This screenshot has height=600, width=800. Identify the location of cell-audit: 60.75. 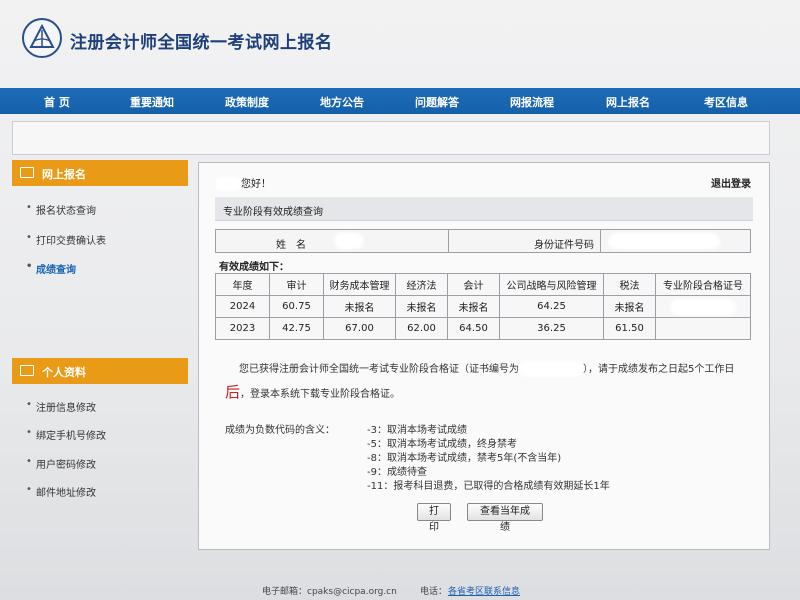
(296, 306).